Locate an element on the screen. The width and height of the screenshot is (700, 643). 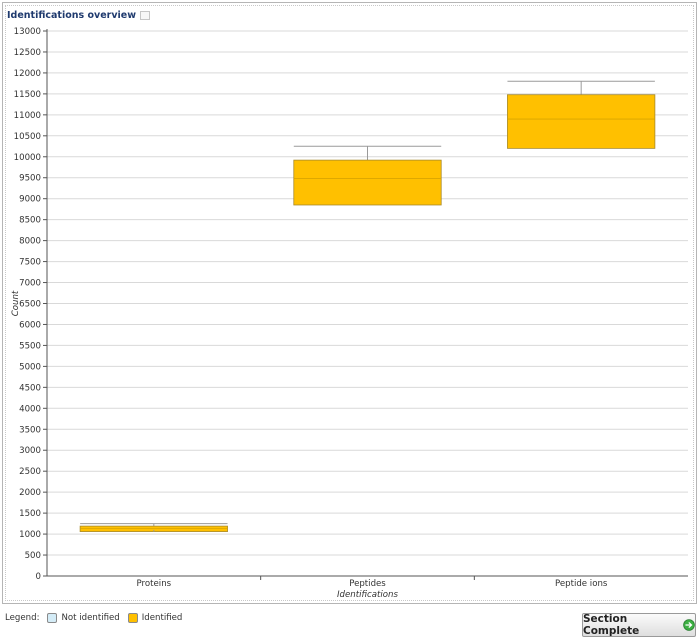
y-tick-label: 8500 is located at coordinates (30, 221).